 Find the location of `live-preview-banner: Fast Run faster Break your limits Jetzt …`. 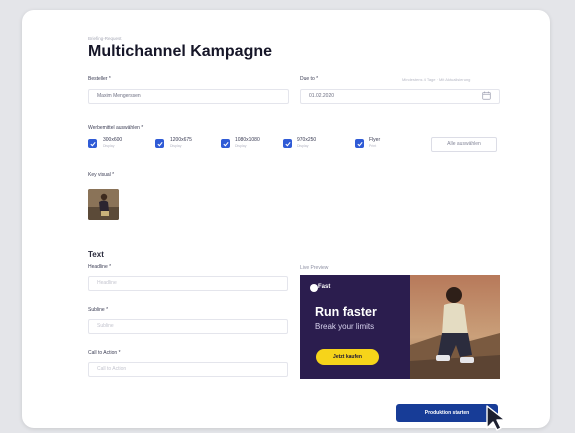

live-preview-banner: Fast Run faster Break your limits Jetzt … is located at coordinates (400, 327).